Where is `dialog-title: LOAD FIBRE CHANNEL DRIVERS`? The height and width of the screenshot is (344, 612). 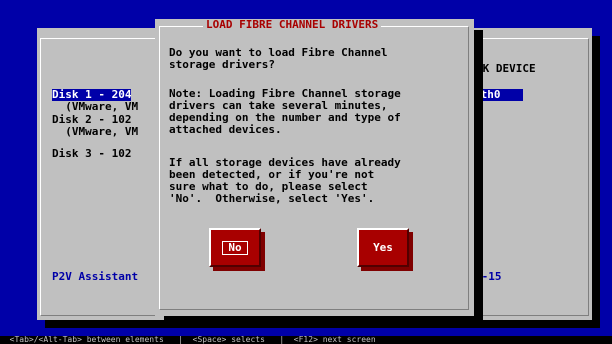 dialog-title: LOAD FIBRE CHANNEL DRIVERS is located at coordinates (292, 25).